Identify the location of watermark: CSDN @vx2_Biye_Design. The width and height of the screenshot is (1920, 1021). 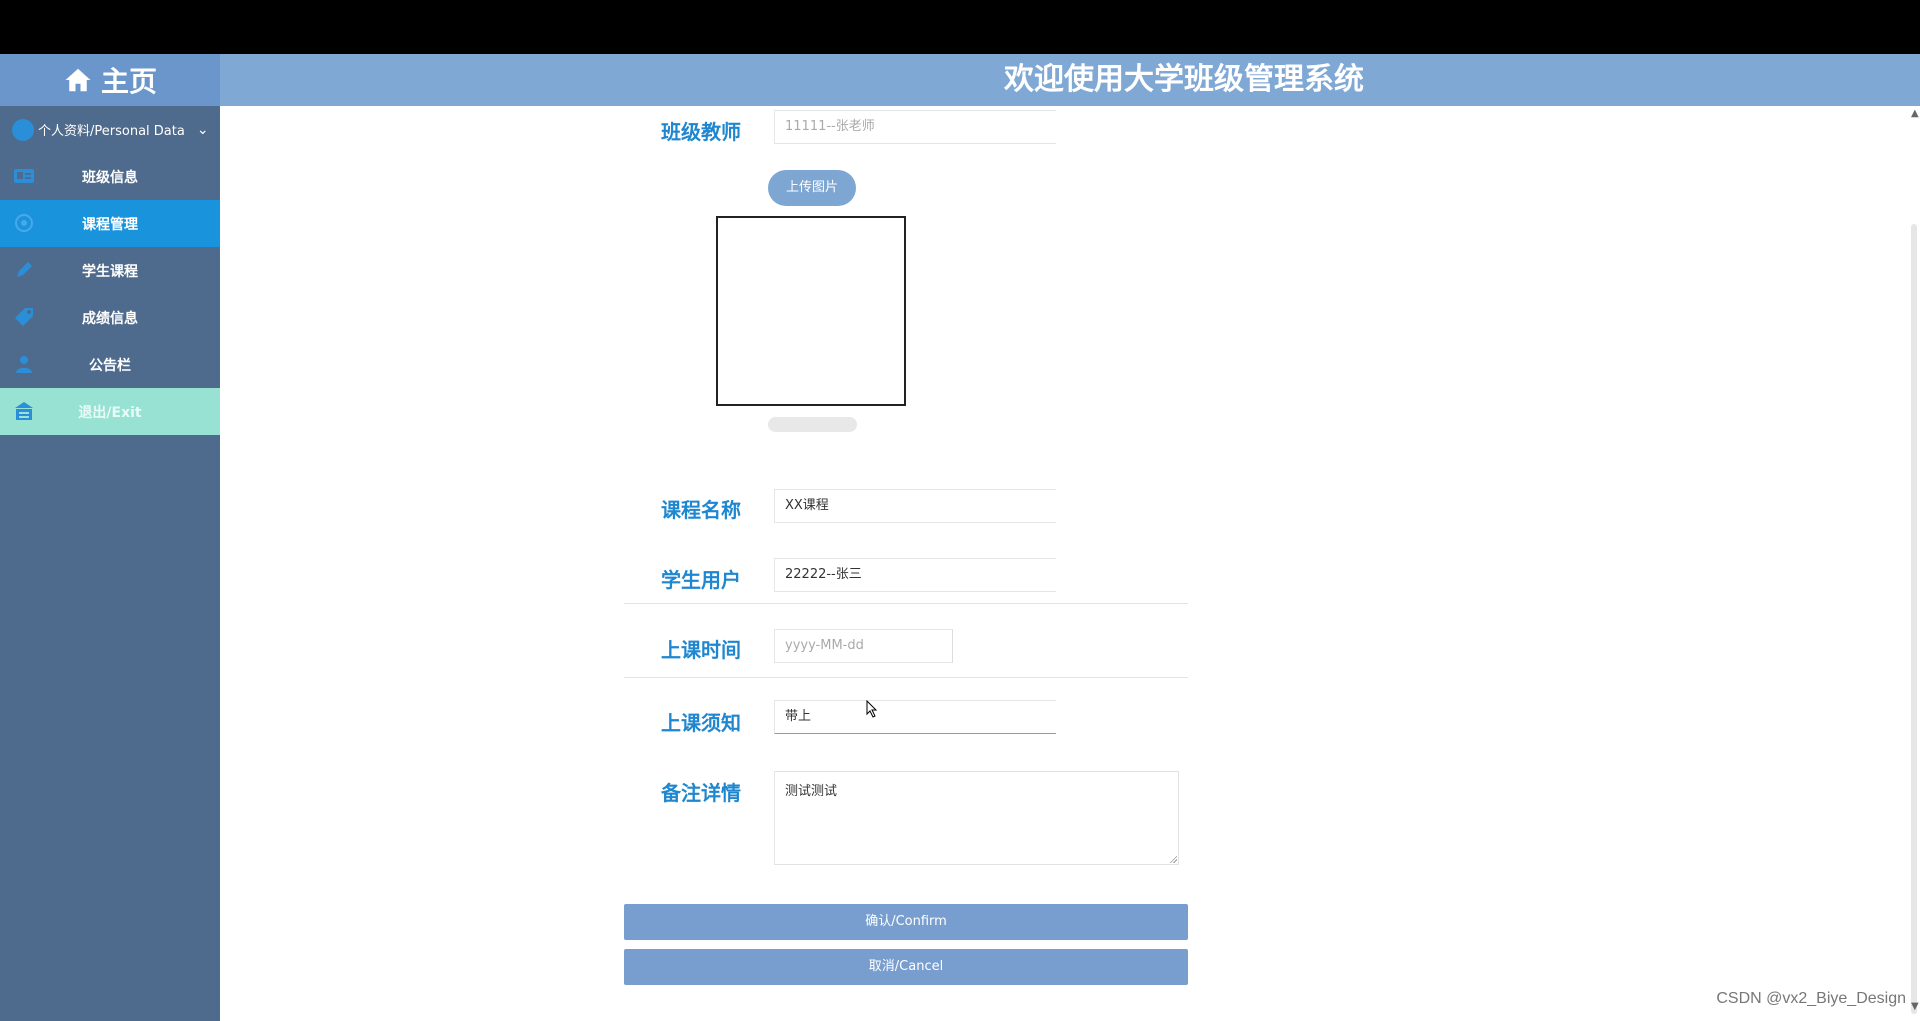
(1811, 998).